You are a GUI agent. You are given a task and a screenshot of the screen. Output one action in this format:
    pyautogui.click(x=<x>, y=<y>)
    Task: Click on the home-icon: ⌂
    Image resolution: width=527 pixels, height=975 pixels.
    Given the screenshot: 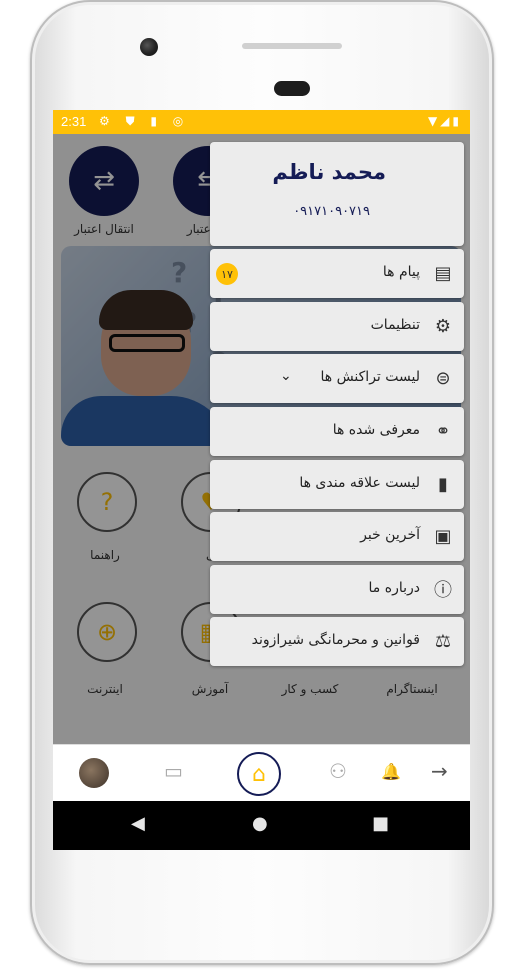 What is the action you would take?
    pyautogui.click(x=259, y=774)
    